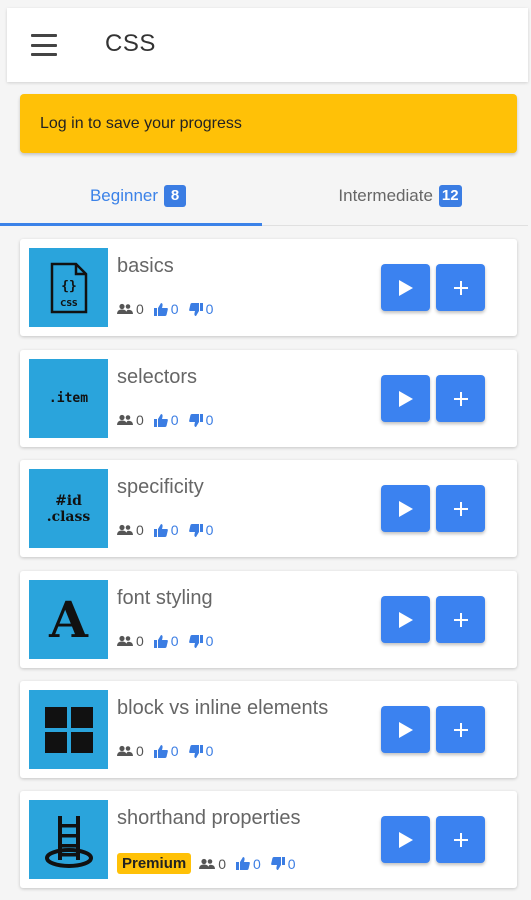  Describe the element at coordinates (268, 729) in the screenshot. I see `lesson-card-block-vs-inline: block vs inline elements 0 0 0` at that location.